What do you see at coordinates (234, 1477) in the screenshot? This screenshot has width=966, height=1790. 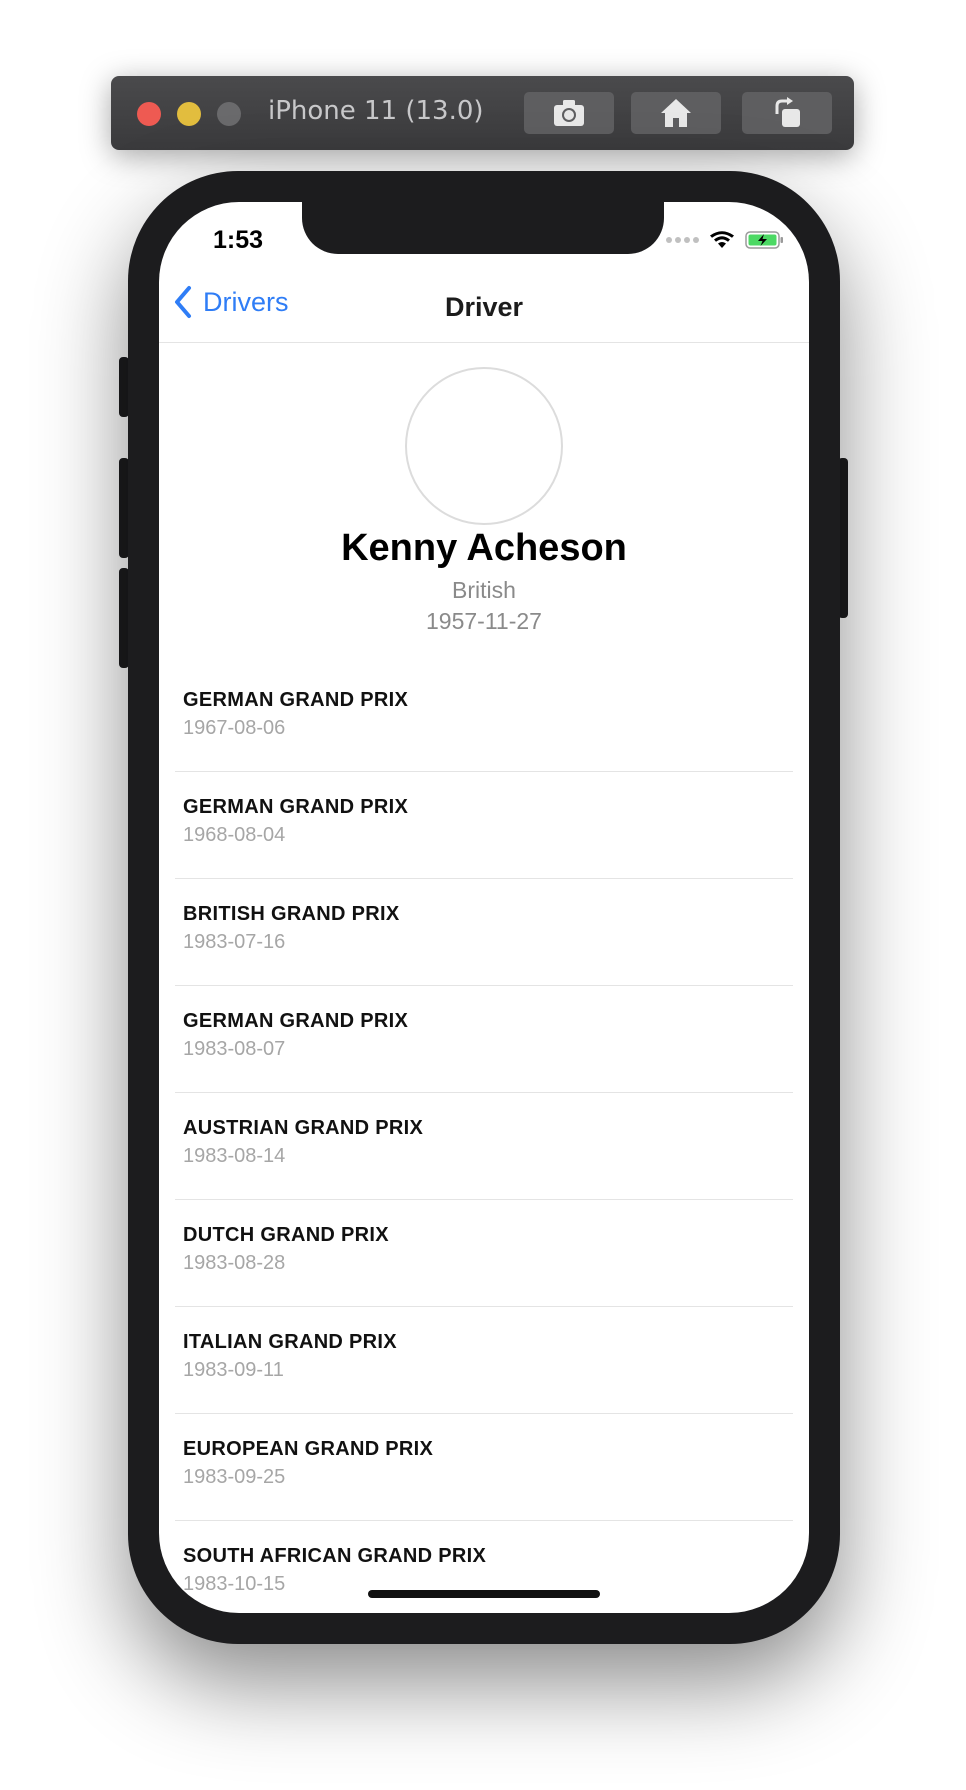 I see `race-date: 1983-09-25` at bounding box center [234, 1477].